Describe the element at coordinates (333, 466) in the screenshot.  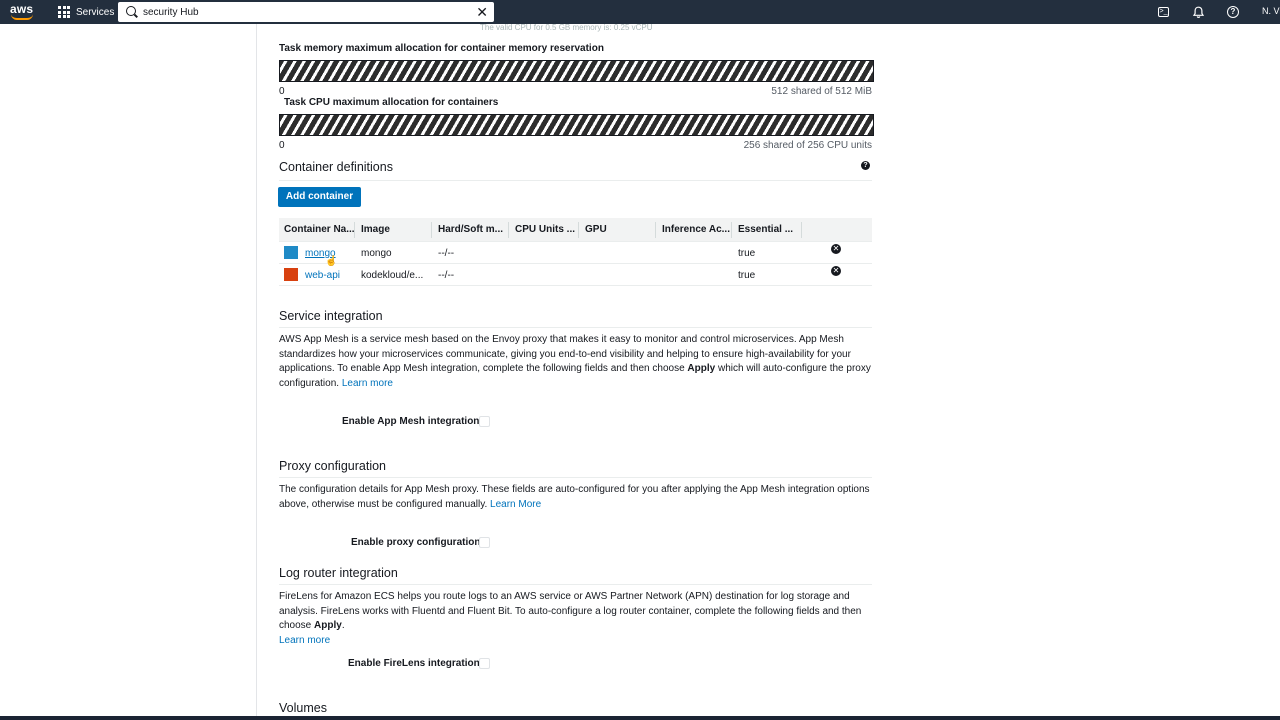
I see `proxy-configuration-title: Proxy configuration` at that location.